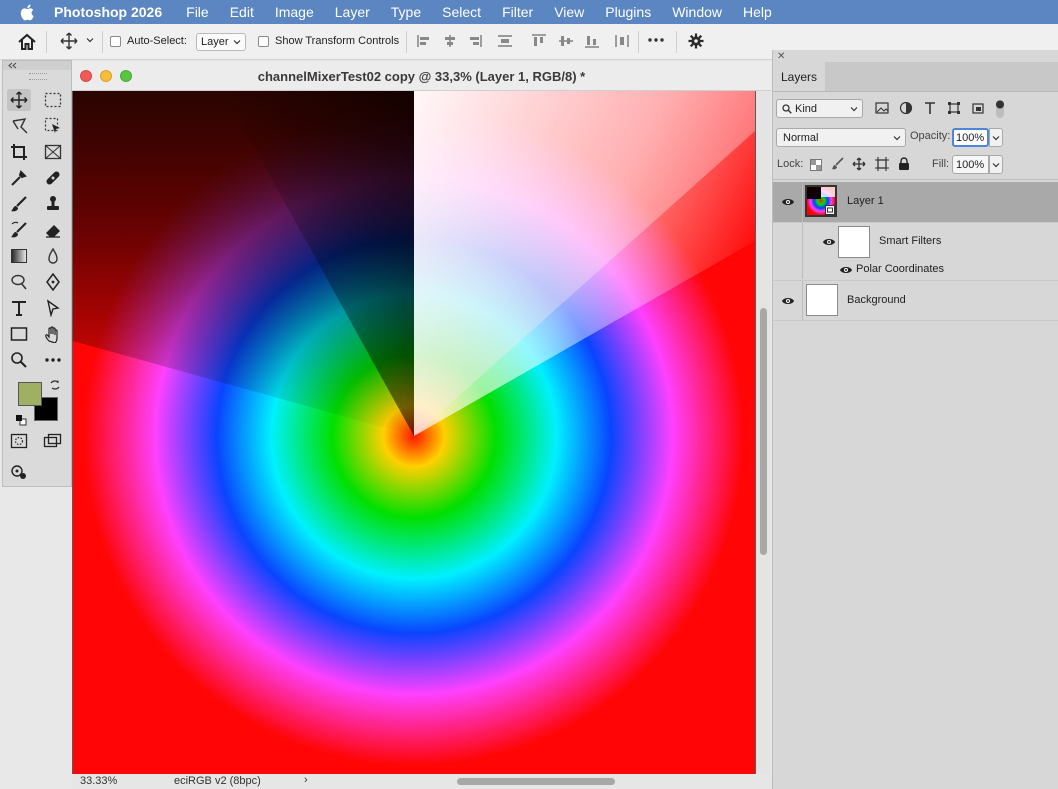  I want to click on quick-mask-icon, so click(19, 441).